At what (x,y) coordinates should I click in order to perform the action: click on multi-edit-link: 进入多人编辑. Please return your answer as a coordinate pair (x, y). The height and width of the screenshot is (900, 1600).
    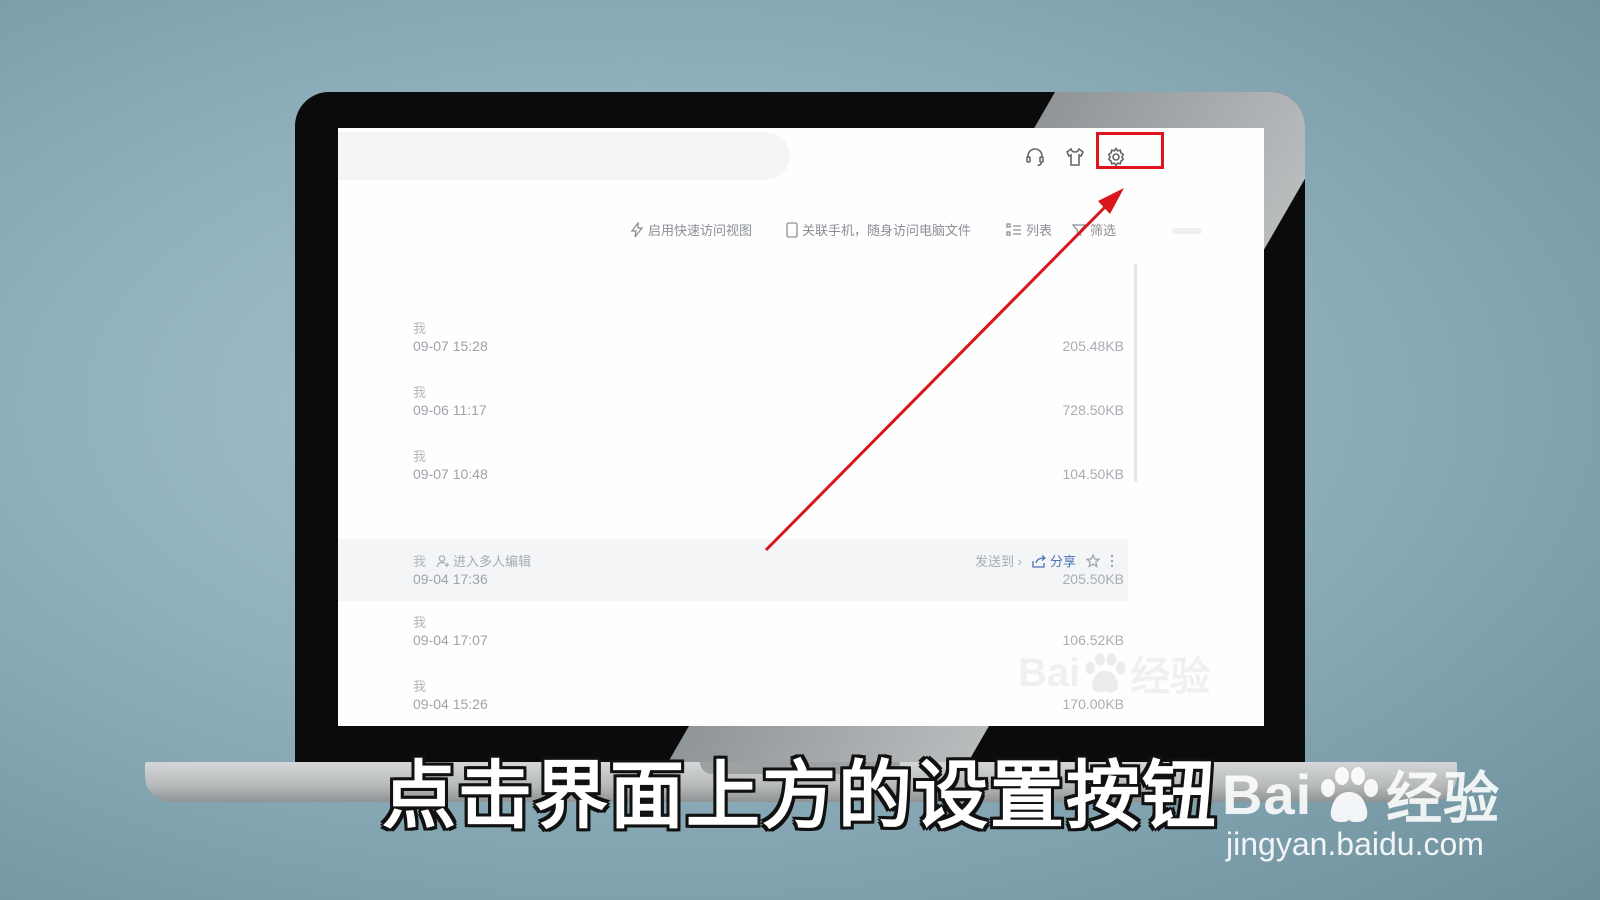
    Looking at the image, I should click on (483, 560).